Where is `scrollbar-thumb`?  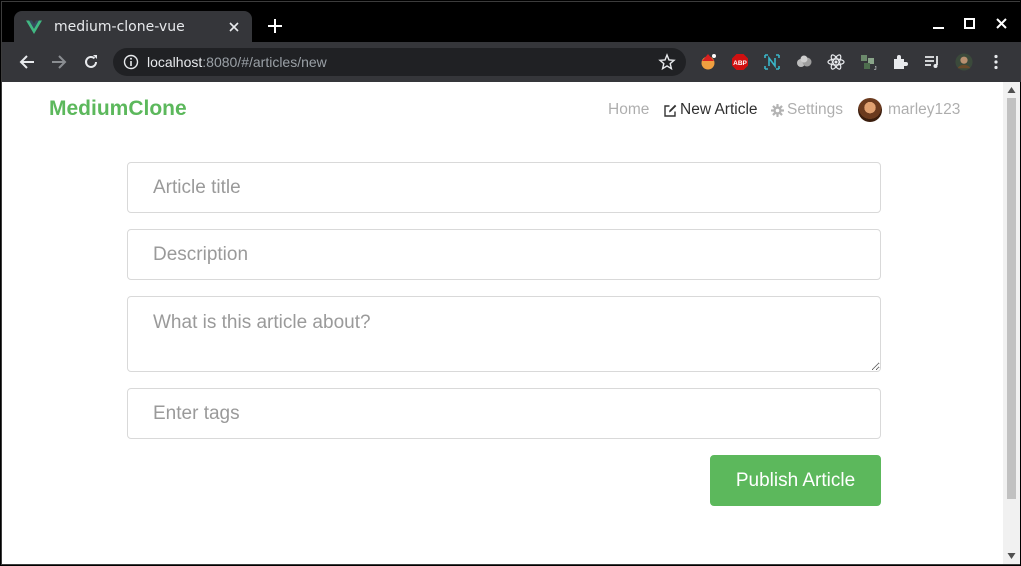 scrollbar-thumb is located at coordinates (1011, 298).